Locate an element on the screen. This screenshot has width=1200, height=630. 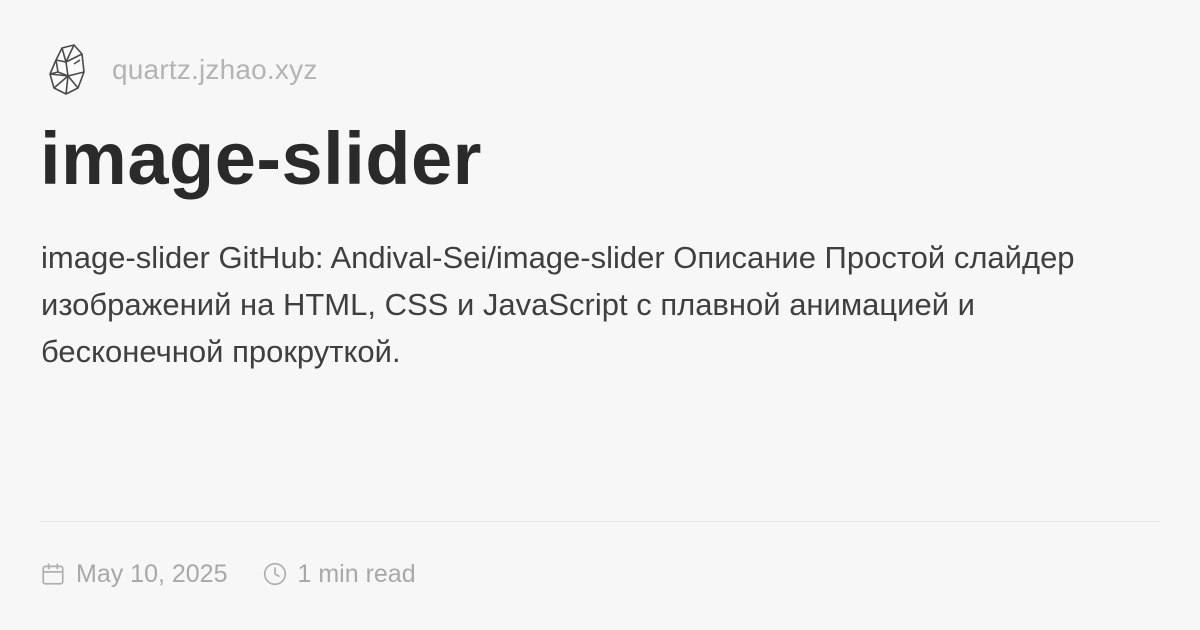
reading-time-meta: 1 min read is located at coordinates (339, 574).